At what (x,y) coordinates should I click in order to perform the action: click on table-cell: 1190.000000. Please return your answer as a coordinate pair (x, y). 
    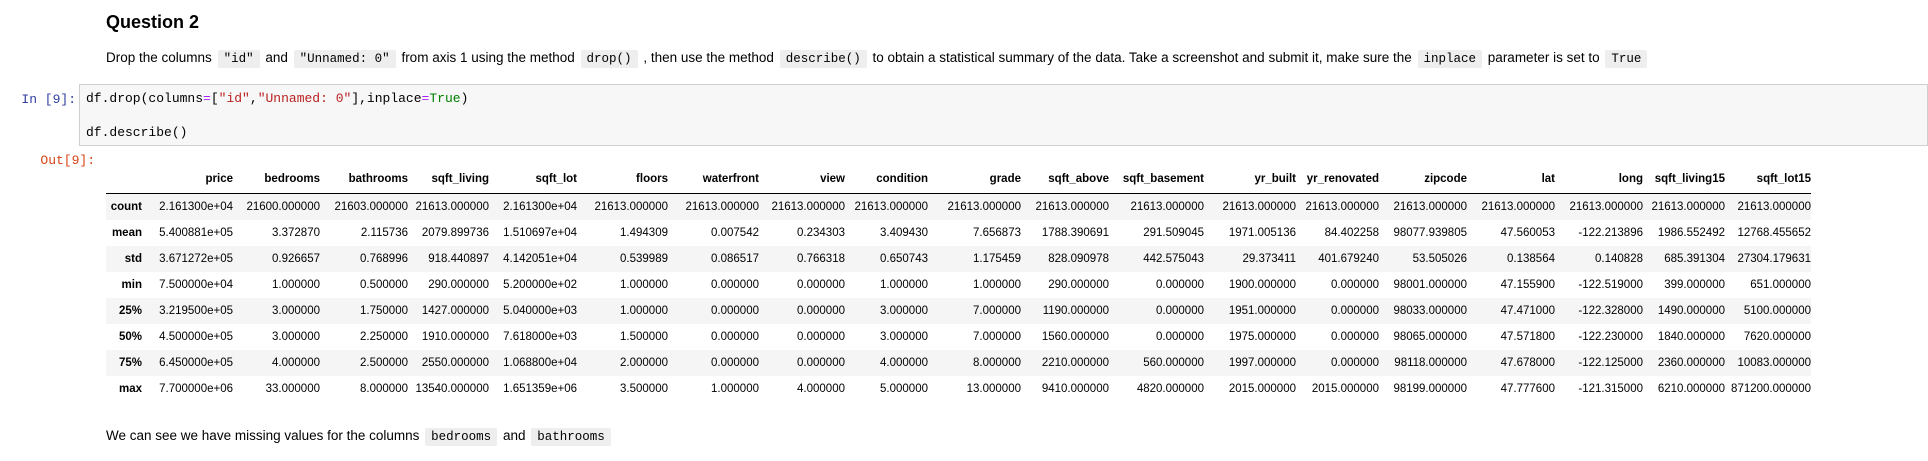
    Looking at the image, I should click on (1075, 311).